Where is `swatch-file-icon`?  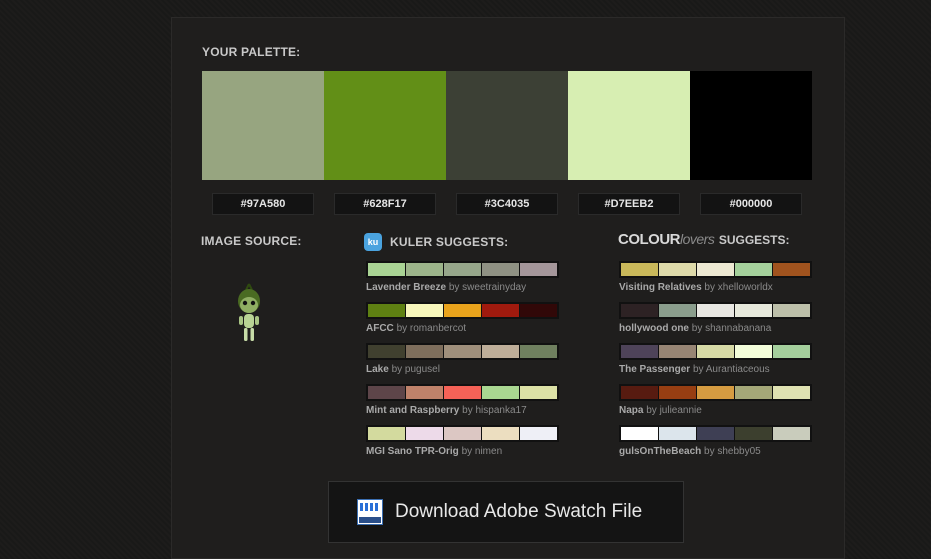 swatch-file-icon is located at coordinates (370, 512).